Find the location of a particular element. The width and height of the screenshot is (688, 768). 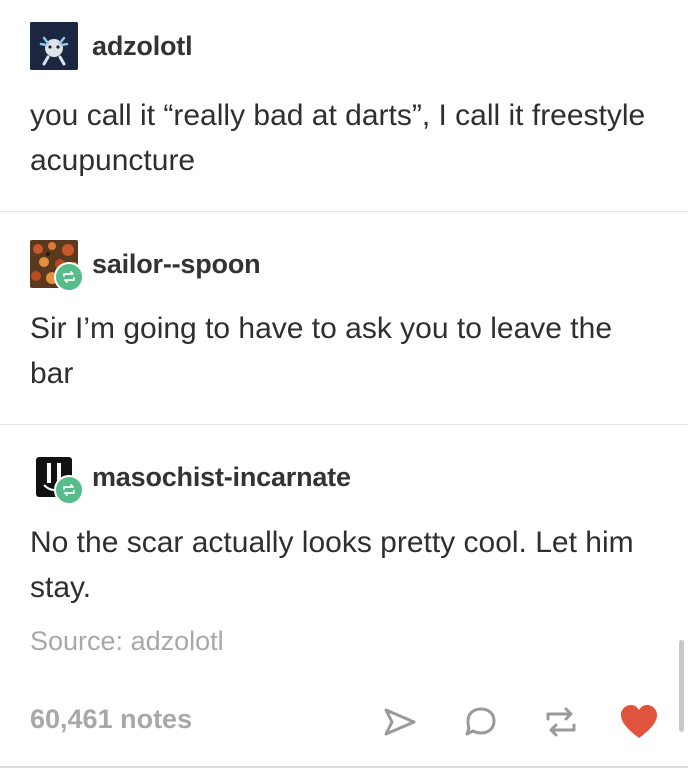

reply-icon is located at coordinates (481, 722).